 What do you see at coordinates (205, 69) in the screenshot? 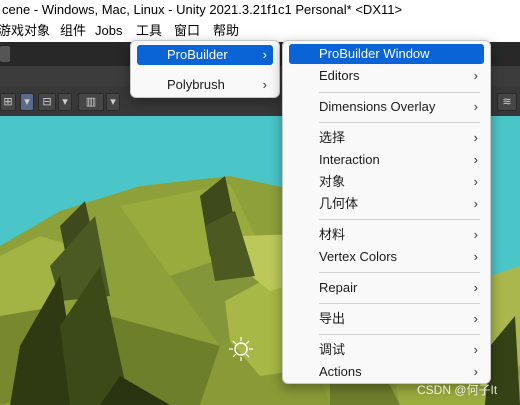
I see `tools-menu: ProBuilder › Polybrush ›` at bounding box center [205, 69].